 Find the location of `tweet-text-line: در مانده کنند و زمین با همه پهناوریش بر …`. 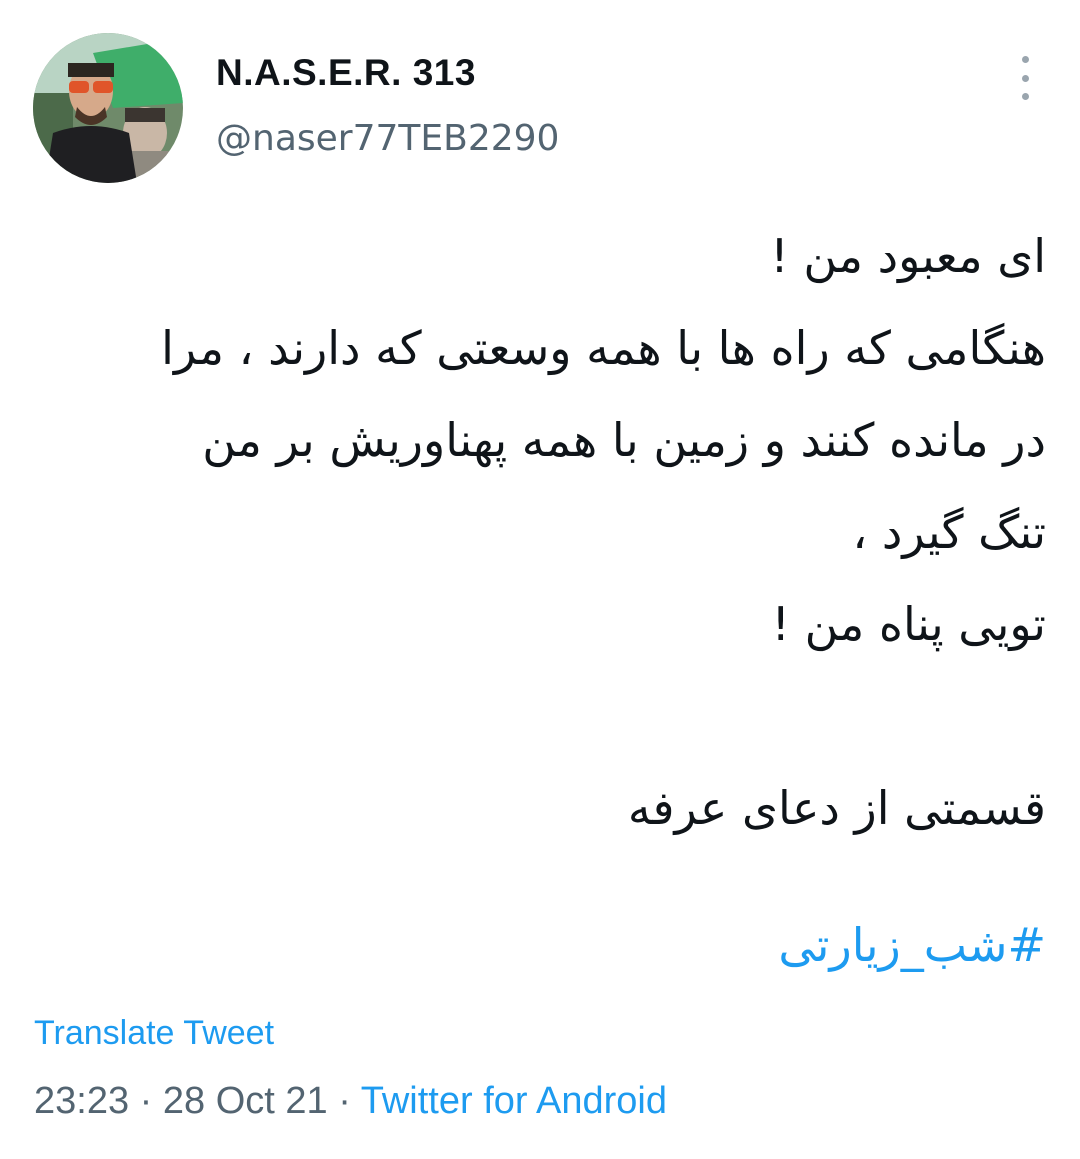

tweet-text-line: در مانده کنند و زمین با همه پهناوریش بر … is located at coordinates (624, 440).